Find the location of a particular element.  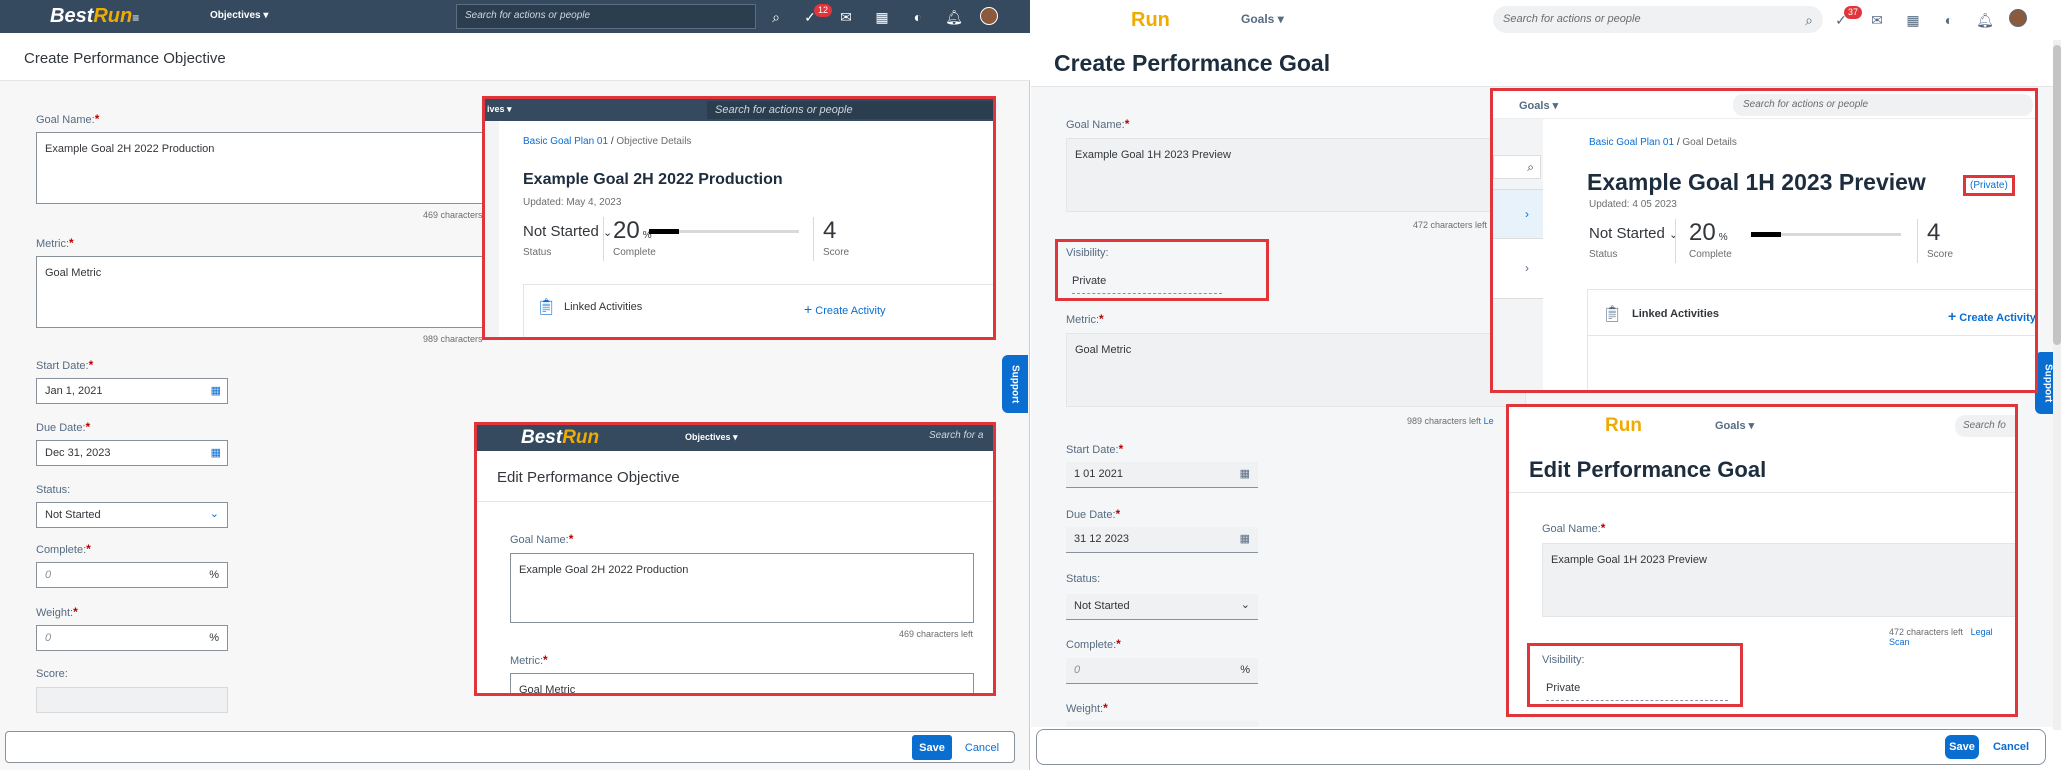

visibility-value: Private is located at coordinates (1147, 284).